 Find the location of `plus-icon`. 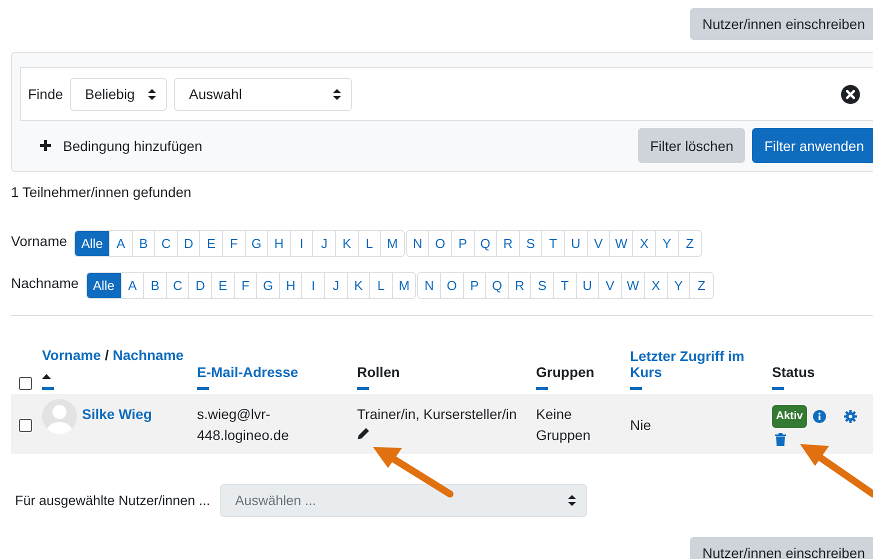

plus-icon is located at coordinates (45, 145).